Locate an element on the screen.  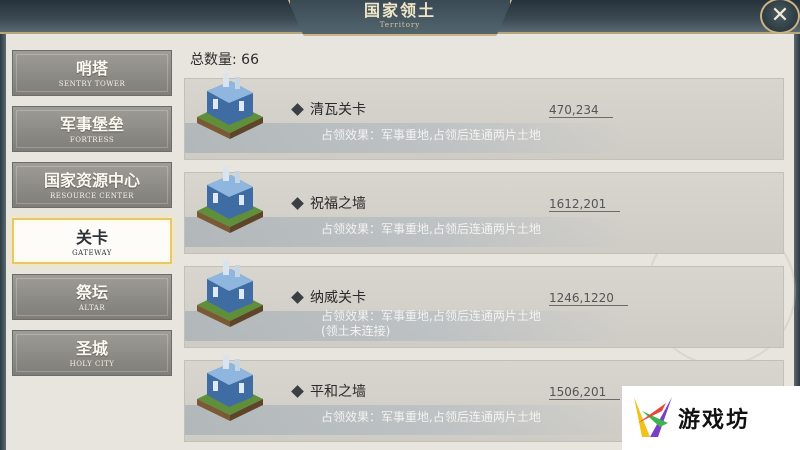
tab-label: 军事堡垒 is located at coordinates (91, 124).